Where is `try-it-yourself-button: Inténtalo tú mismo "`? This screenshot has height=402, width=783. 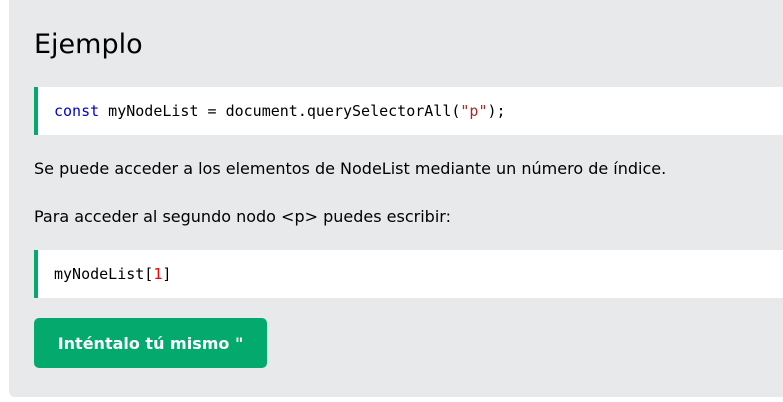 try-it-yourself-button: Inténtalo tú mismo " is located at coordinates (150, 343).